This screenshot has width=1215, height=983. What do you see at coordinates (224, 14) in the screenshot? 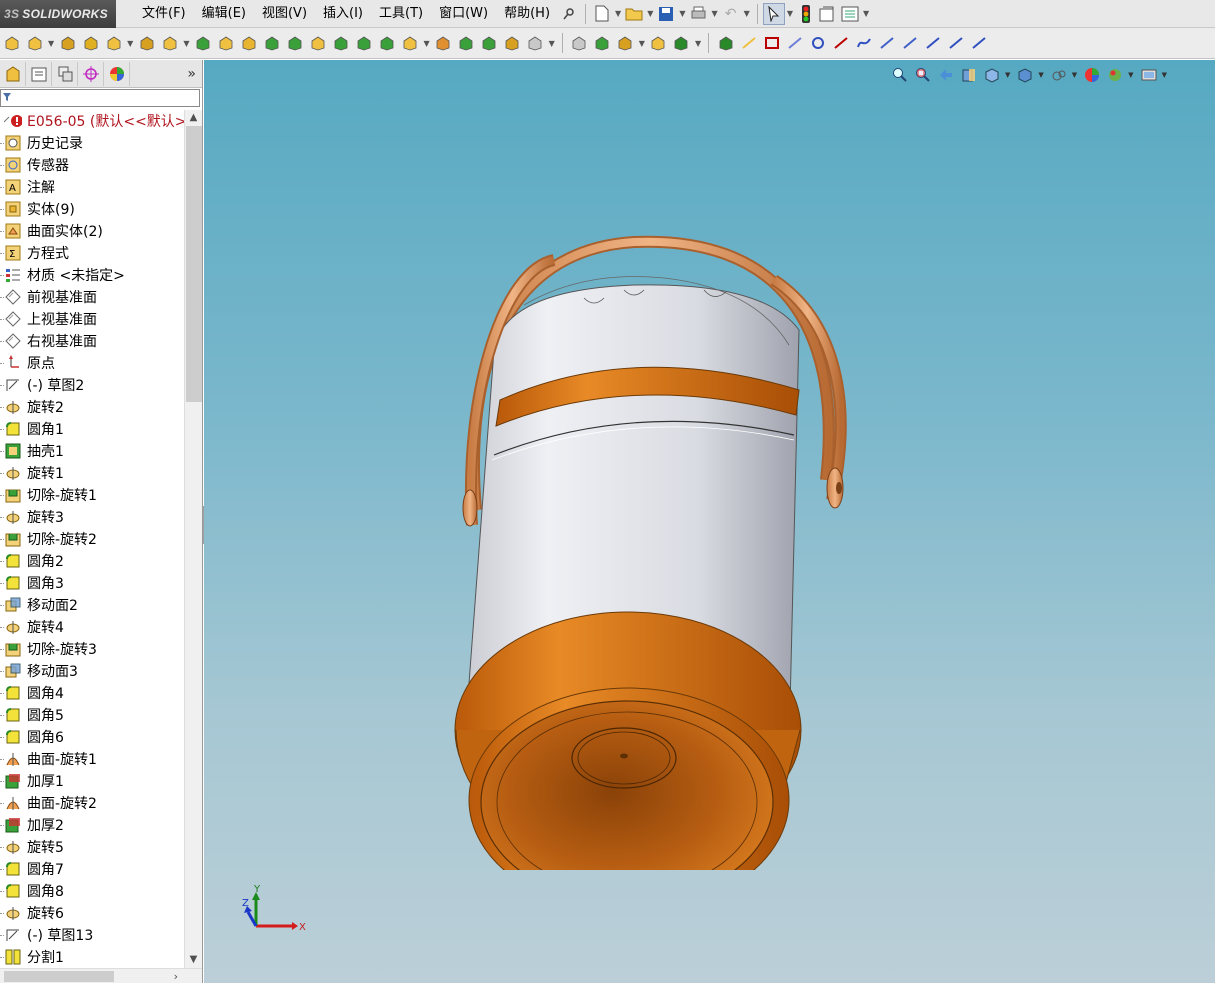
I see `menu-item-1: 编辑(E)` at bounding box center [224, 14].